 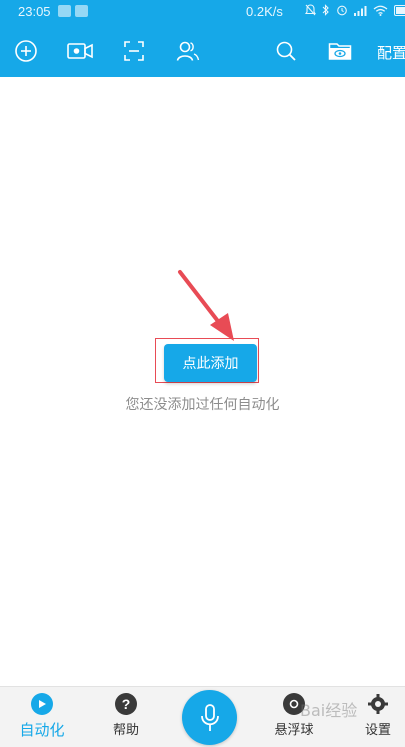 I want to click on signal-icon, so click(x=360, y=10).